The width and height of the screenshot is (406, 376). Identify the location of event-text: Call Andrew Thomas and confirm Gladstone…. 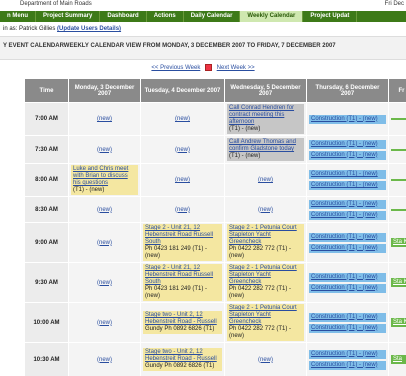
(262, 145).